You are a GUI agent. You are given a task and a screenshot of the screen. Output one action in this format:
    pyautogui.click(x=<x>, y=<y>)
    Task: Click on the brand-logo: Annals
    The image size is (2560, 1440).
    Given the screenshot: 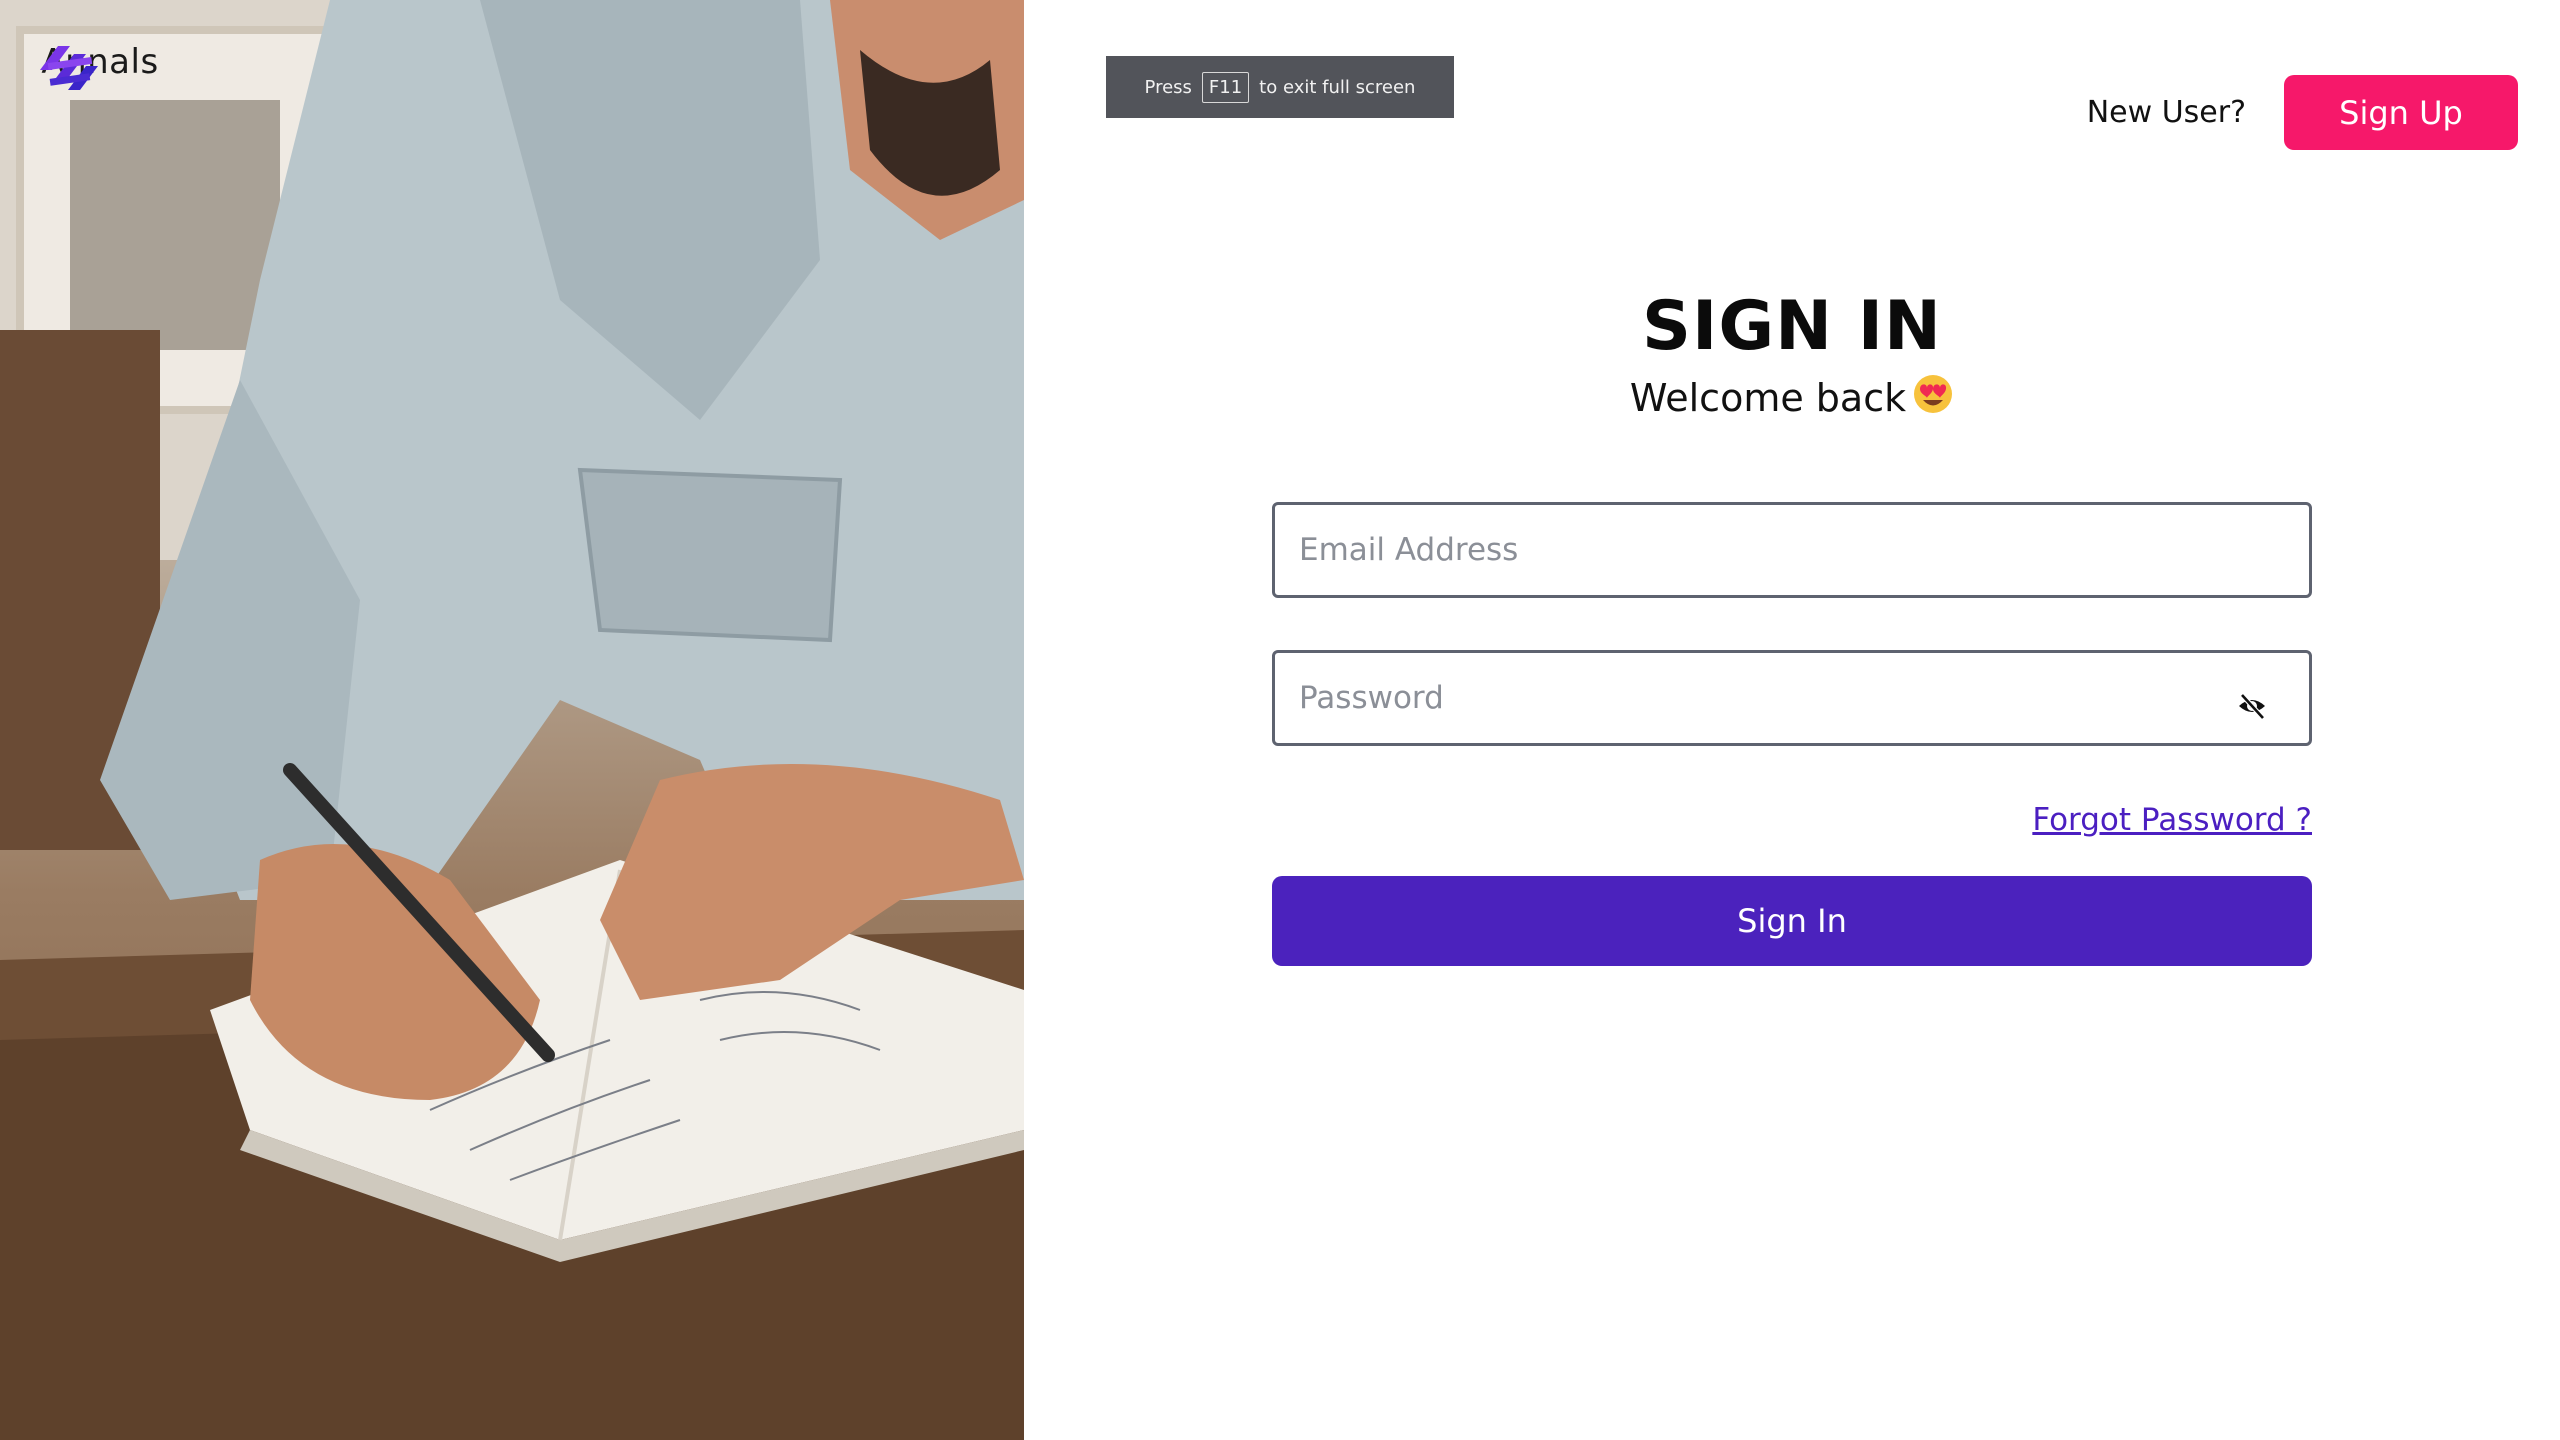 What is the action you would take?
    pyautogui.click(x=100, y=66)
    